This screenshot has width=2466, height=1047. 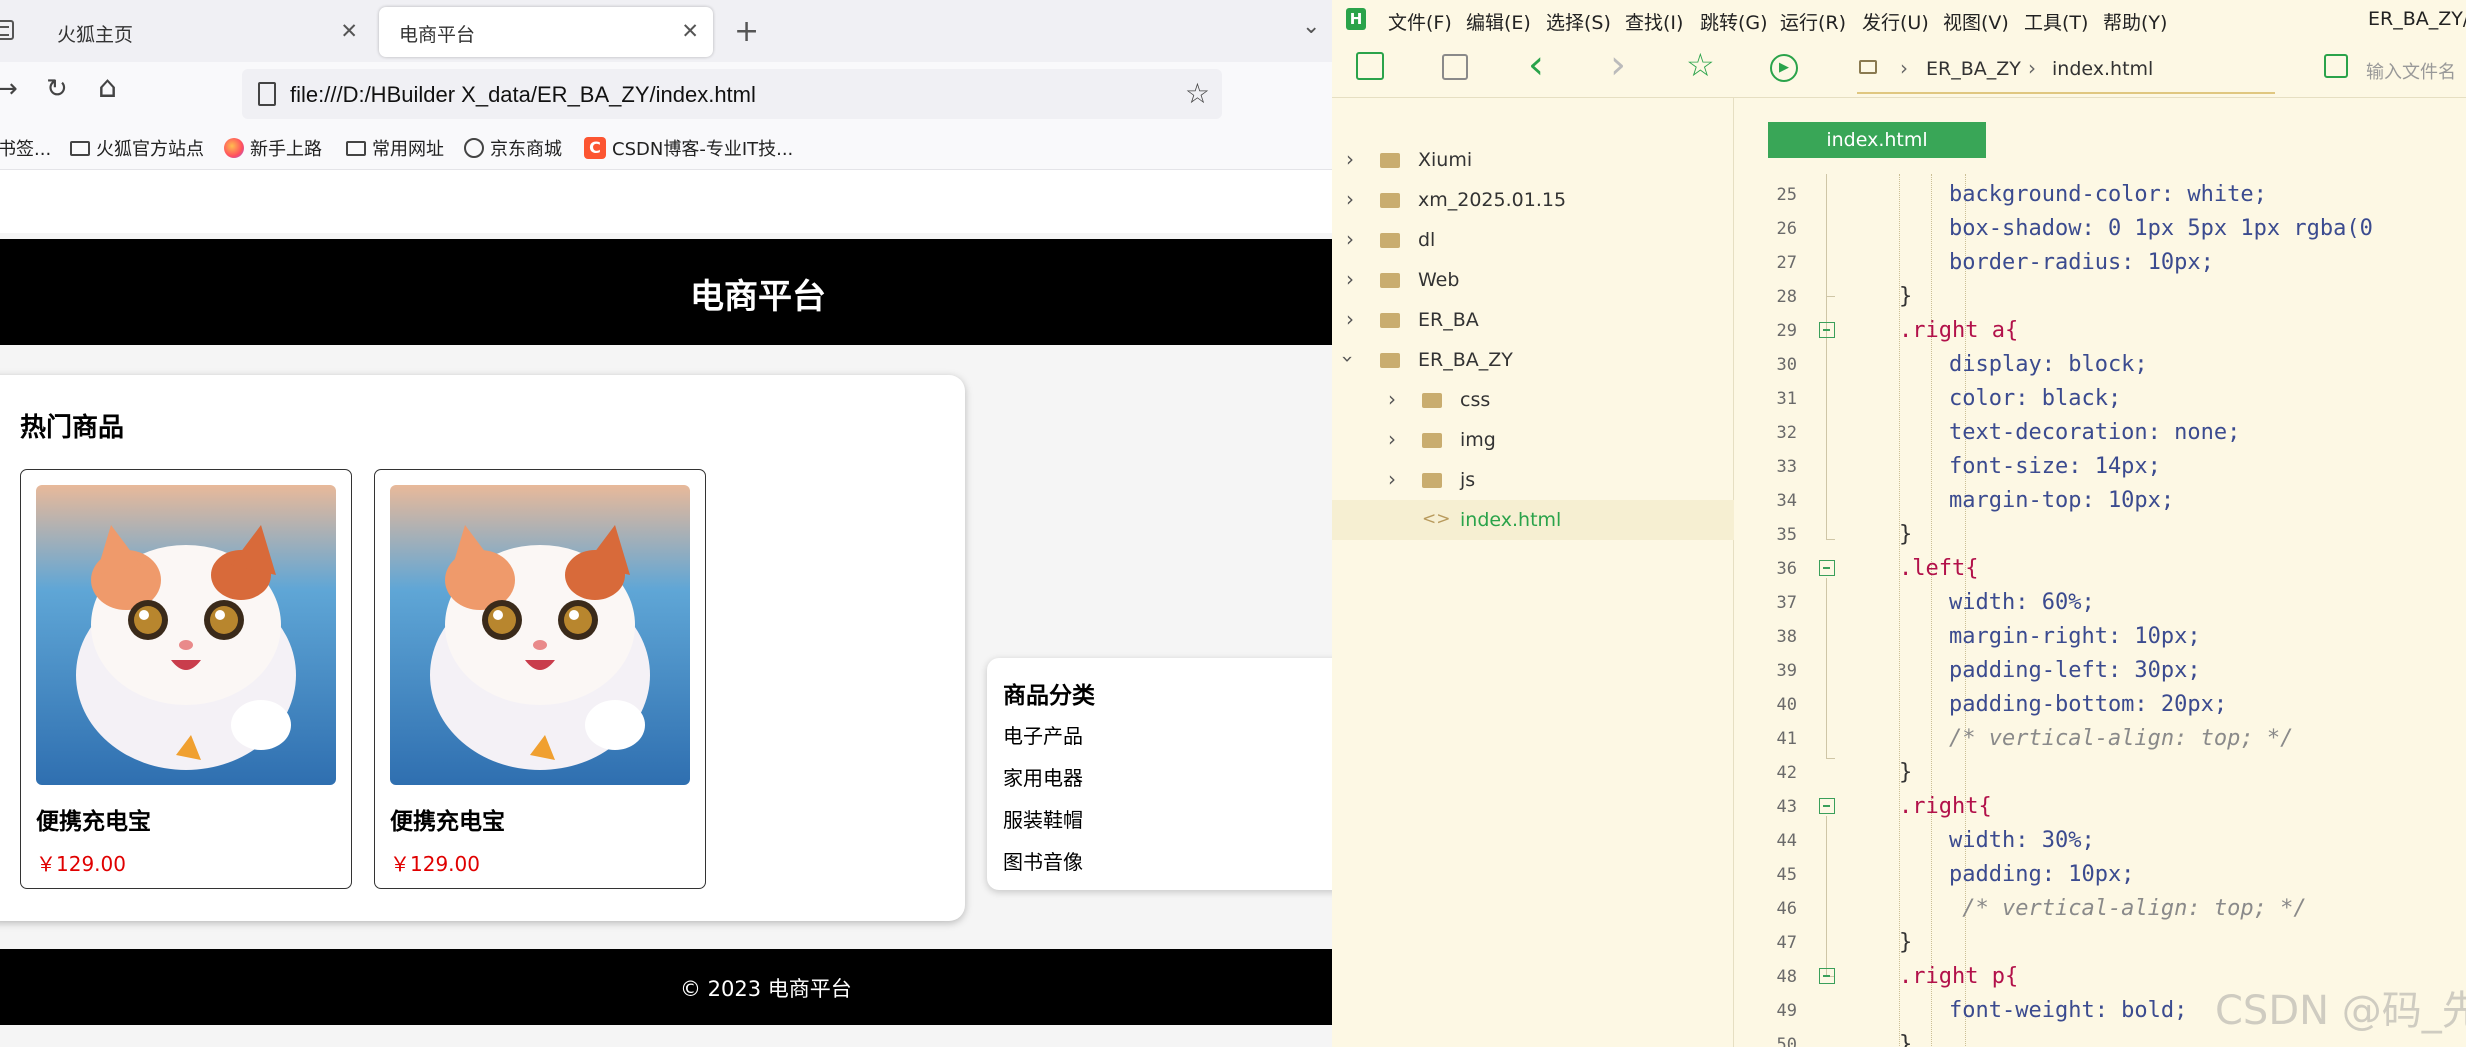 What do you see at coordinates (1734, 21) in the screenshot?
I see `menu-goto: 跳转(G)` at bounding box center [1734, 21].